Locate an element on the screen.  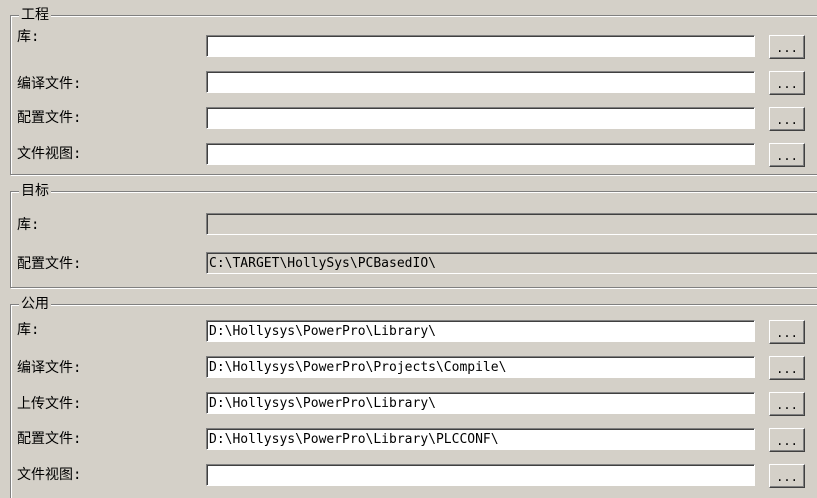
project-config-label: 配置文件: is located at coordinates (49, 118).